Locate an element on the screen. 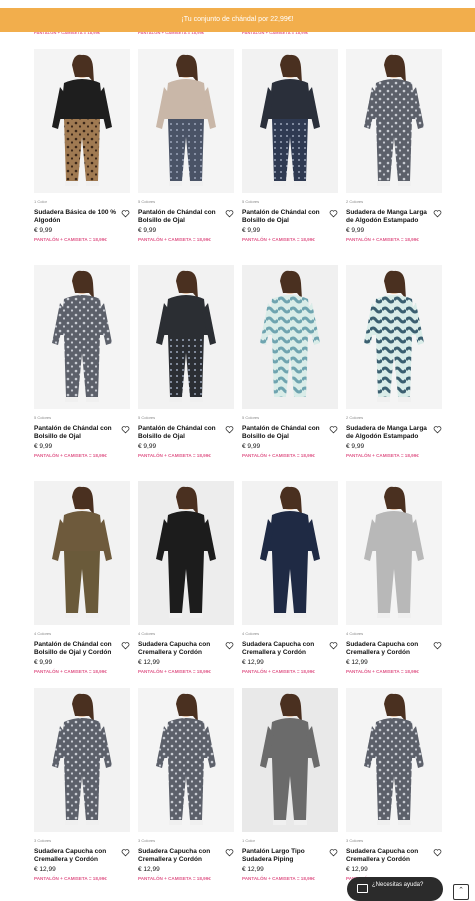  product-title-row: Pantalón Largo Tipo Sudadera Piping is located at coordinates (290, 856).